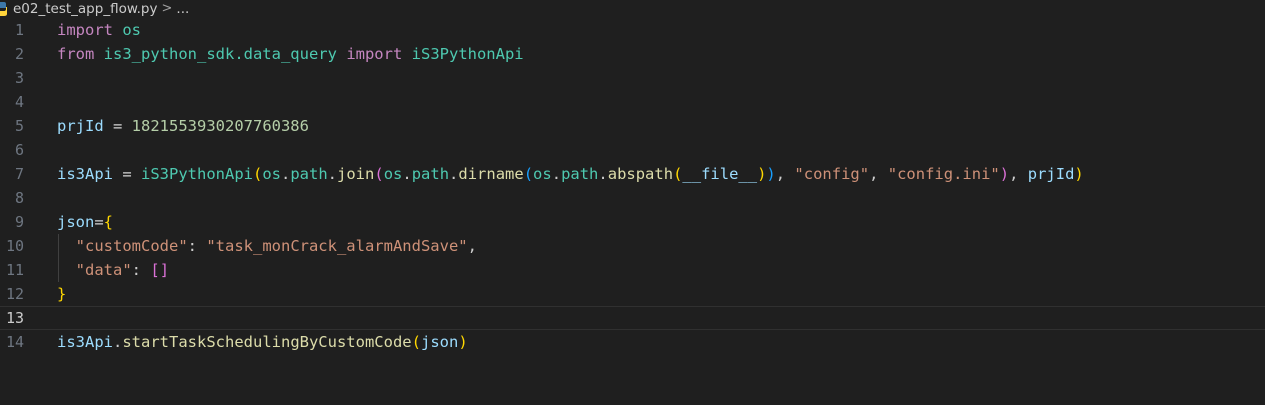  What do you see at coordinates (14, 294) in the screenshot?
I see `line-number: 12` at bounding box center [14, 294].